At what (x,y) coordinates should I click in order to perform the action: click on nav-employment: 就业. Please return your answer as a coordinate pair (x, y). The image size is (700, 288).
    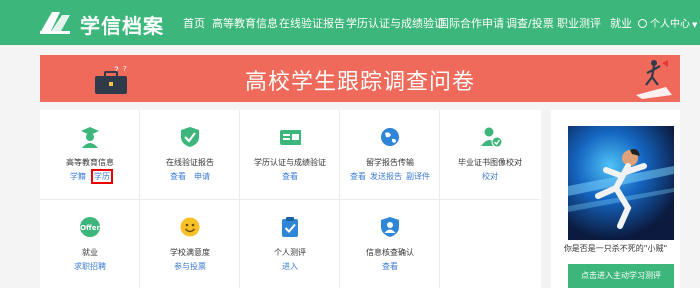
    Looking at the image, I should click on (621, 23).